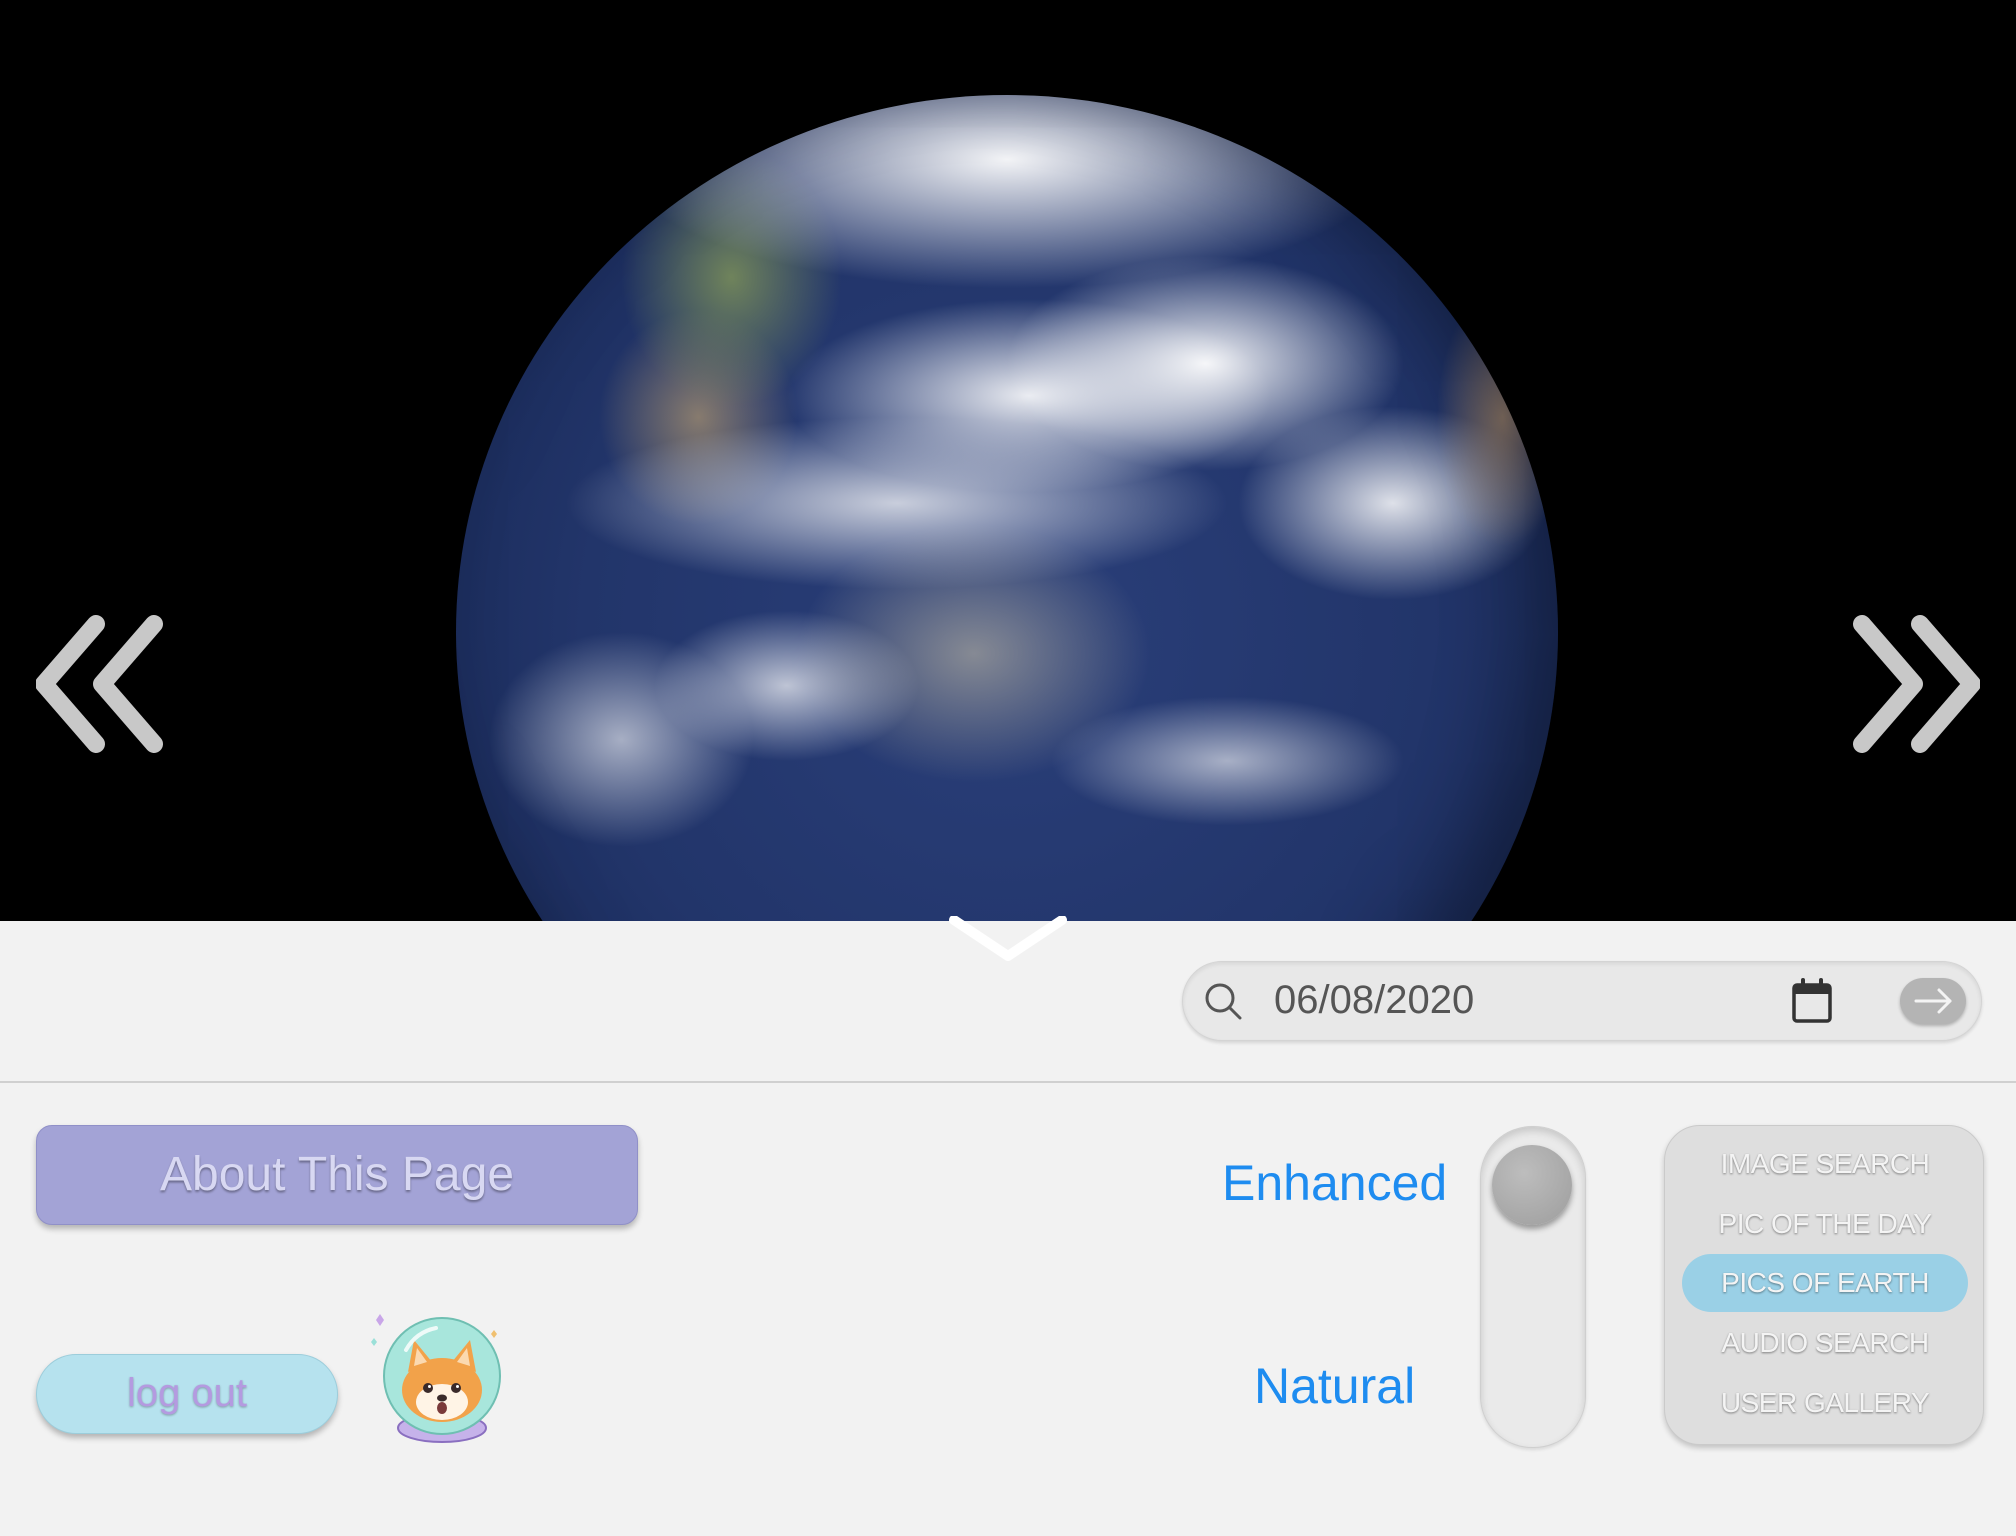 This screenshot has width=2016, height=1536. I want to click on date-search-input, so click(1514, 1000).